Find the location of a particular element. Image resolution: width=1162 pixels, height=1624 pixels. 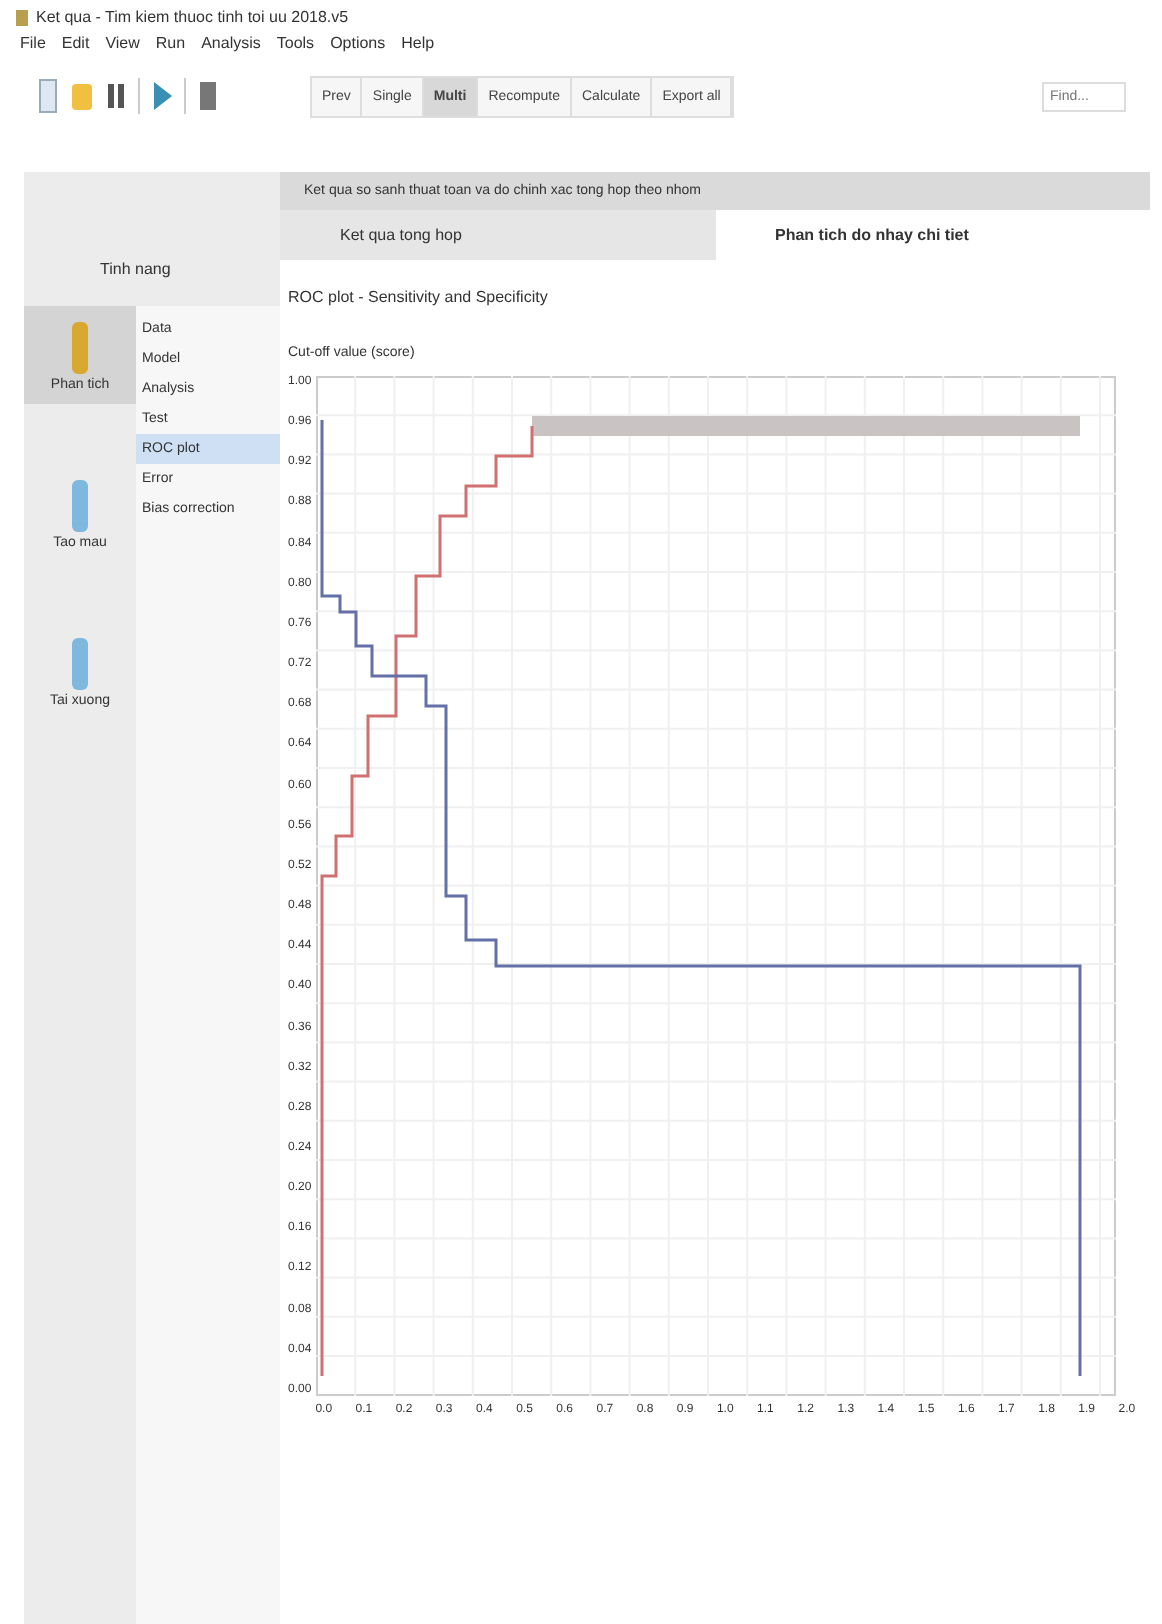

menu-item: File is located at coordinates (33, 43).